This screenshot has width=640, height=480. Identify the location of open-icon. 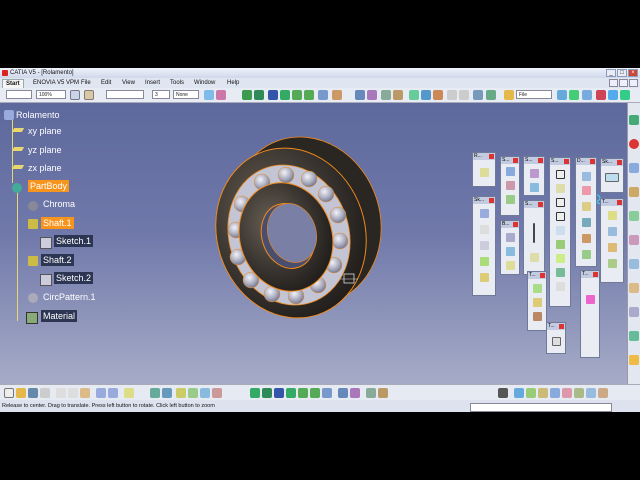
(21, 393).